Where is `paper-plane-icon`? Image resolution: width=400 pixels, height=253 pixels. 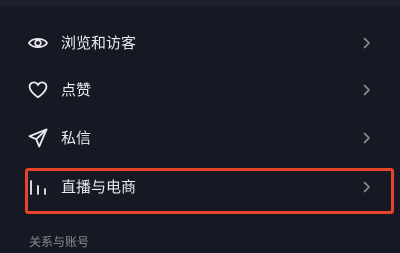
paper-plane-icon is located at coordinates (38, 138).